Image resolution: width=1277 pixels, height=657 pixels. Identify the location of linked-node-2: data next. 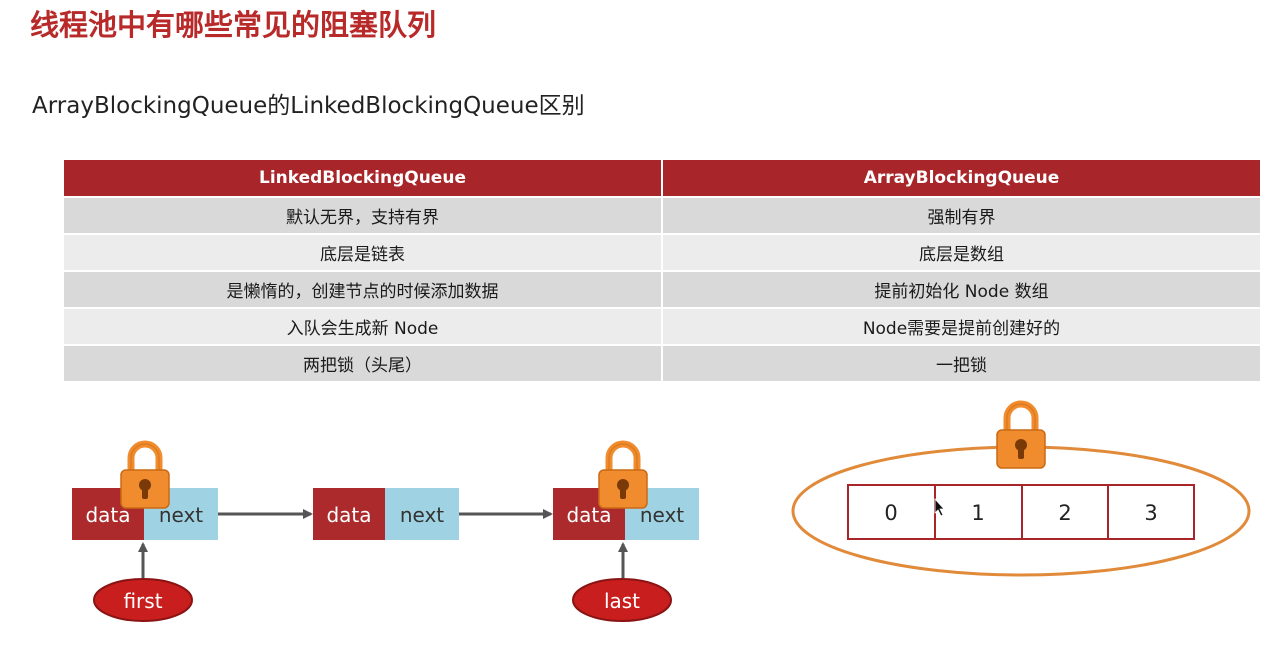
(386, 514).